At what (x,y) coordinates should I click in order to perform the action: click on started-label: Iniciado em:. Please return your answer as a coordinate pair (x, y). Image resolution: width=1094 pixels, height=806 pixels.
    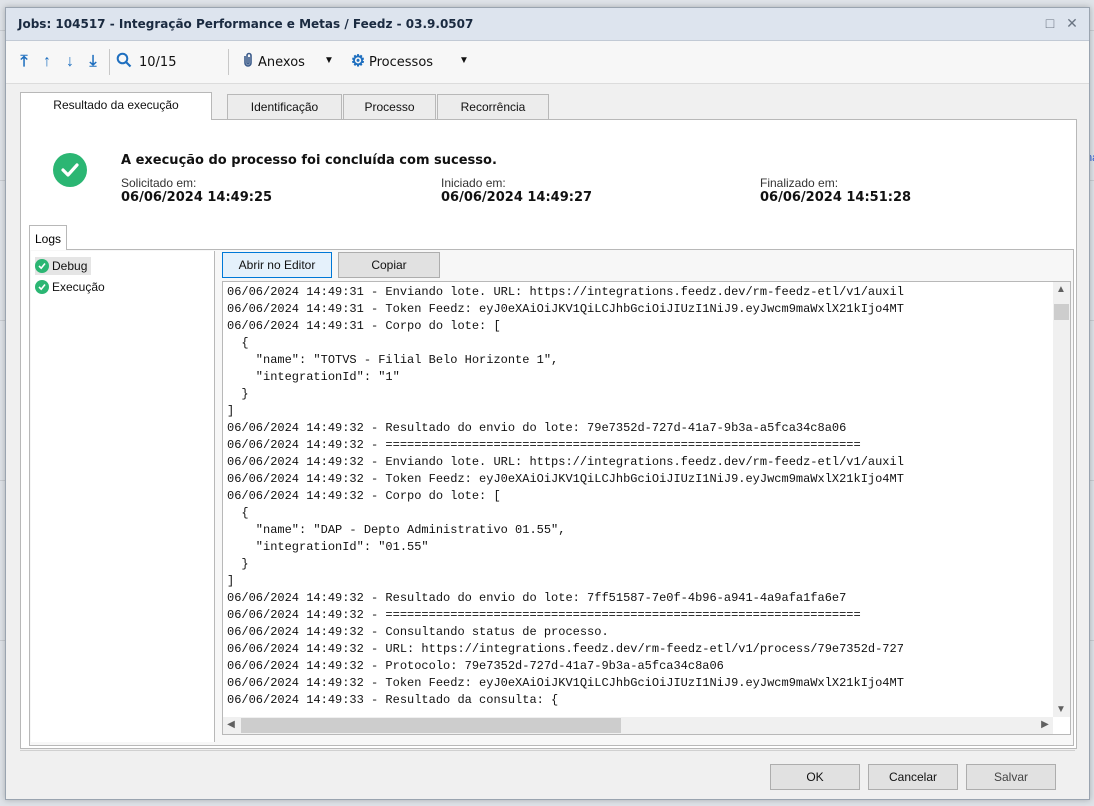
    Looking at the image, I should click on (473, 183).